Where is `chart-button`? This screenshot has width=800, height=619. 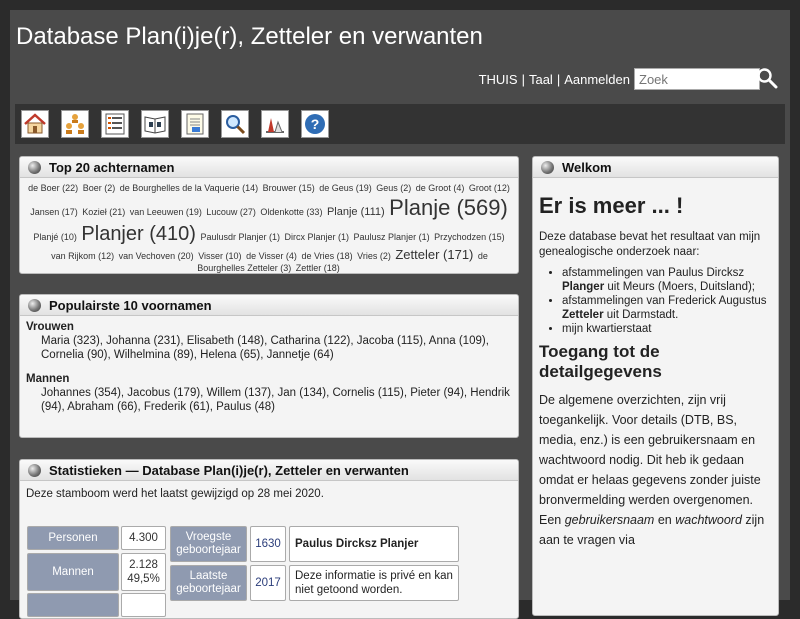 chart-button is located at coordinates (275, 124).